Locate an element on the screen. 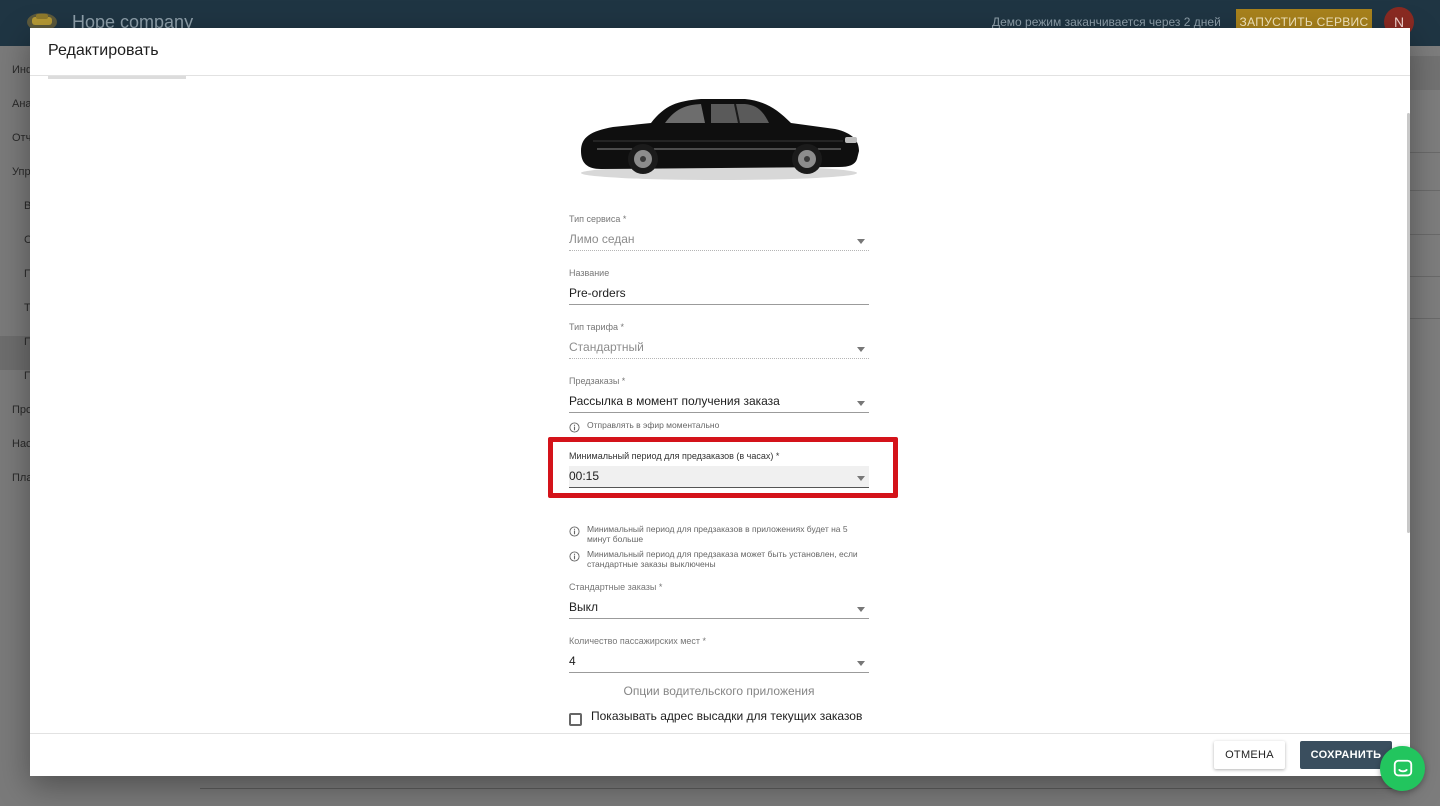 Image resolution: width=1440 pixels, height=806 pixels. field-label: Количество пассажирских мест * is located at coordinates (638, 641).